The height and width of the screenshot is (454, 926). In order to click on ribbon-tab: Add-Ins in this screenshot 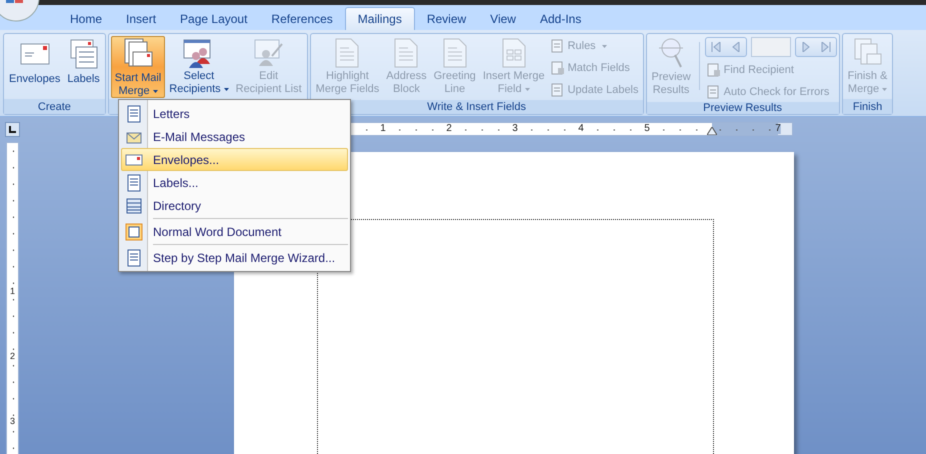, I will do `click(561, 19)`.